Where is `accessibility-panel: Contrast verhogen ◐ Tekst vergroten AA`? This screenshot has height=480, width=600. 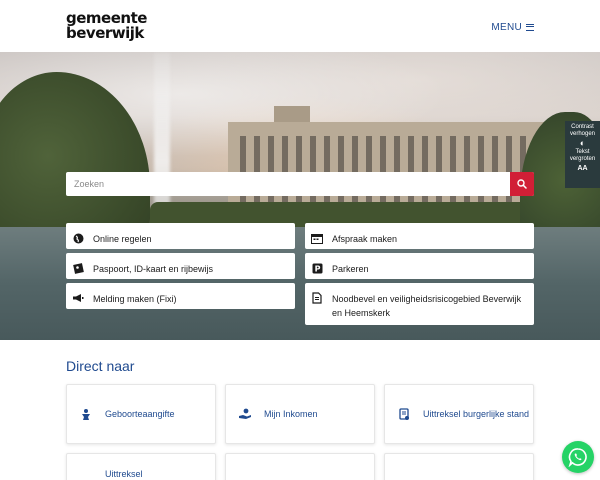 accessibility-panel: Contrast verhogen ◐ Tekst vergroten AA is located at coordinates (582, 154).